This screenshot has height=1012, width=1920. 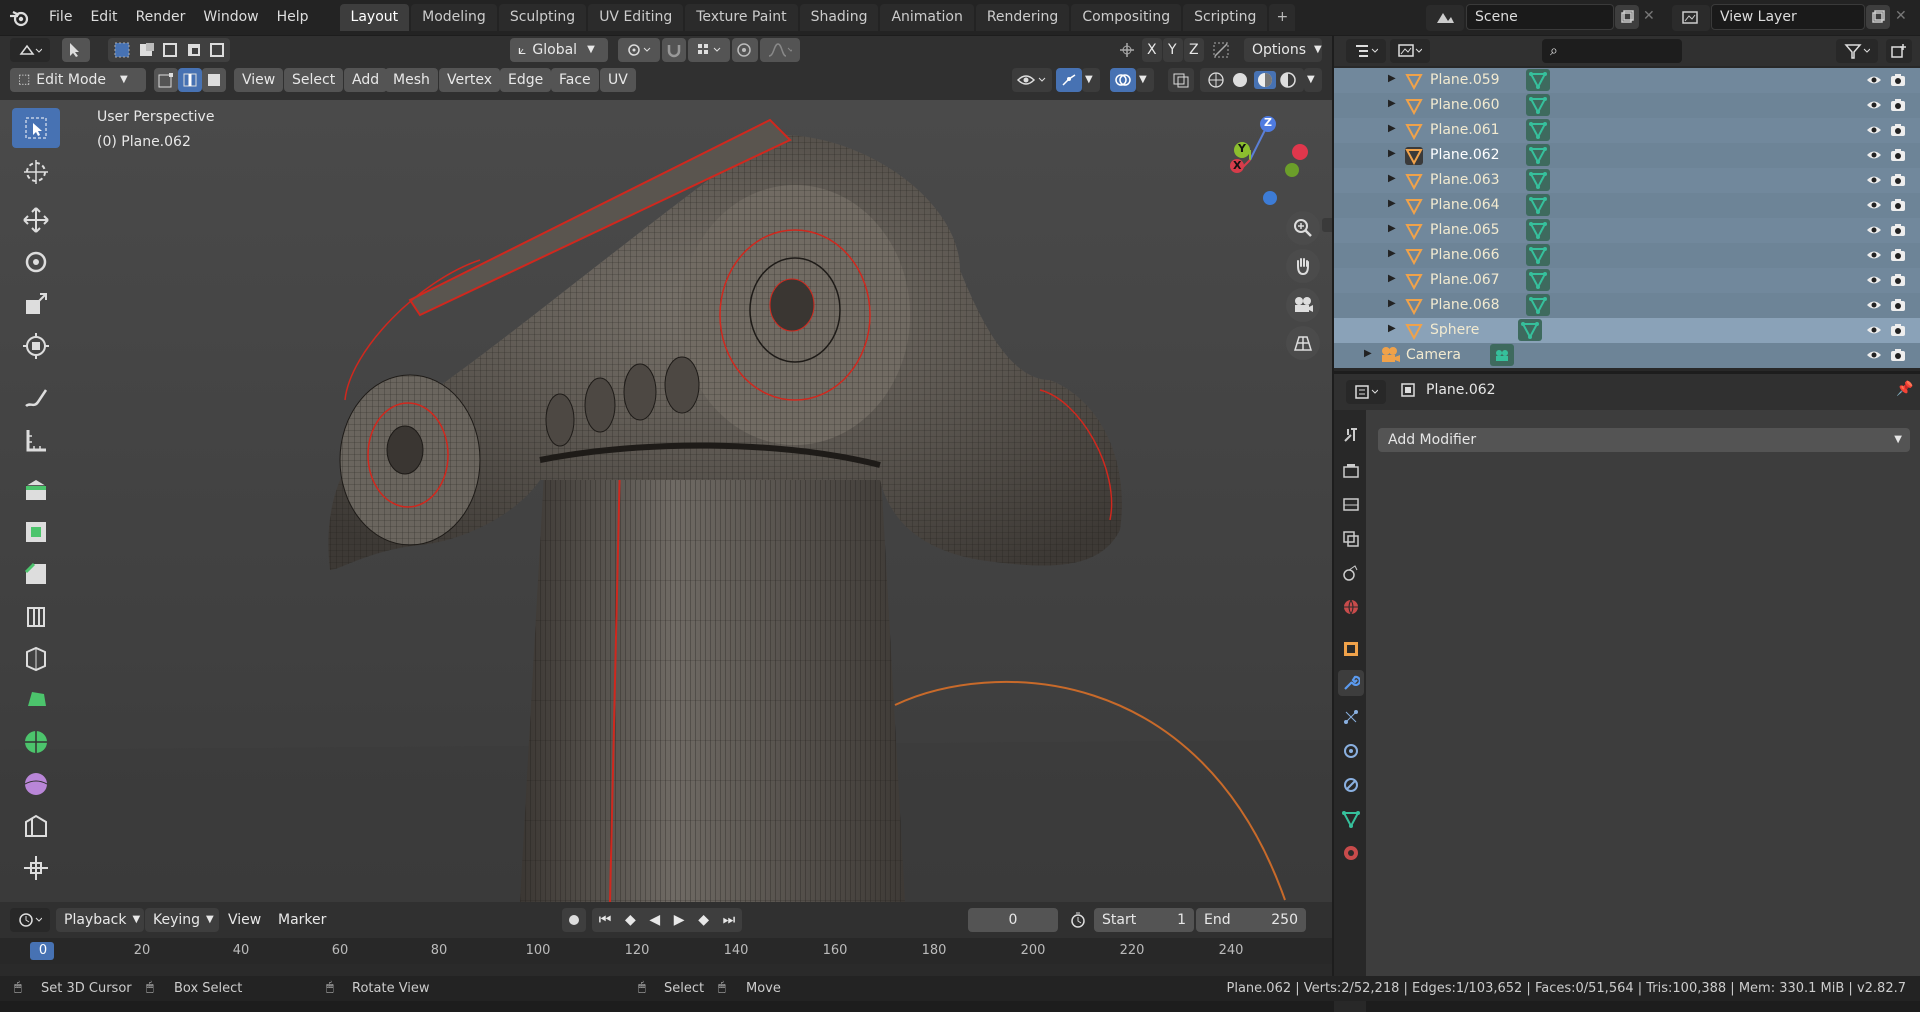 I want to click on outliner-row: ▶ Plane.065, so click(x=1627, y=230).